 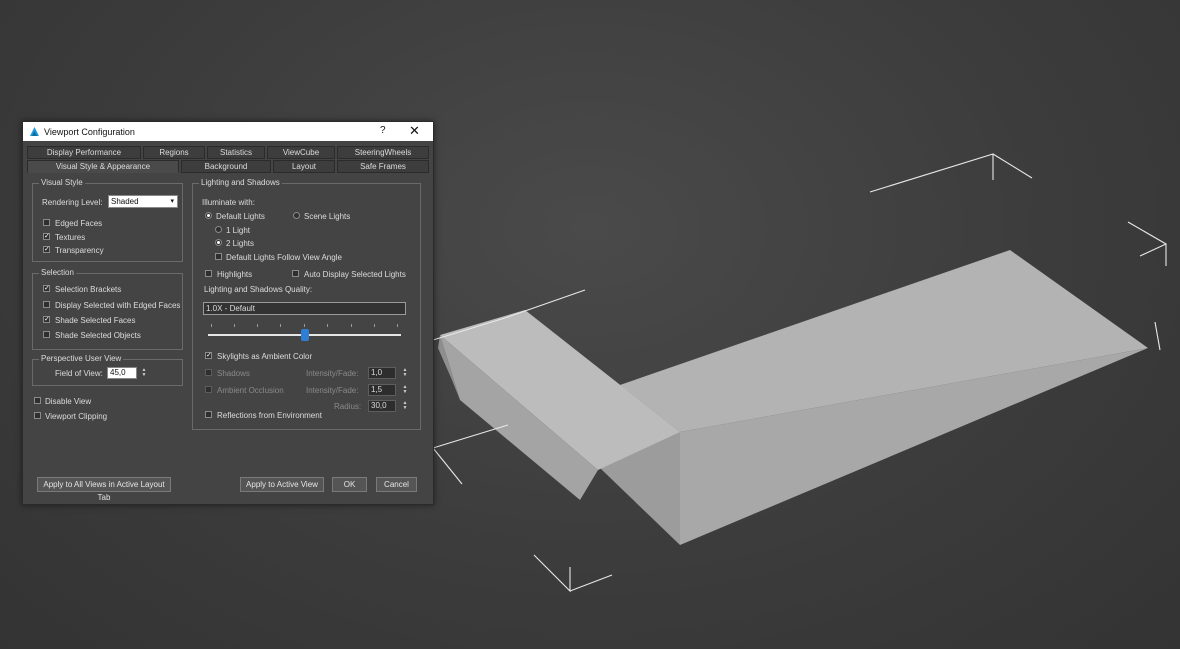 What do you see at coordinates (228, 202) in the screenshot?
I see `illuminate-label: Illuminate with:` at bounding box center [228, 202].